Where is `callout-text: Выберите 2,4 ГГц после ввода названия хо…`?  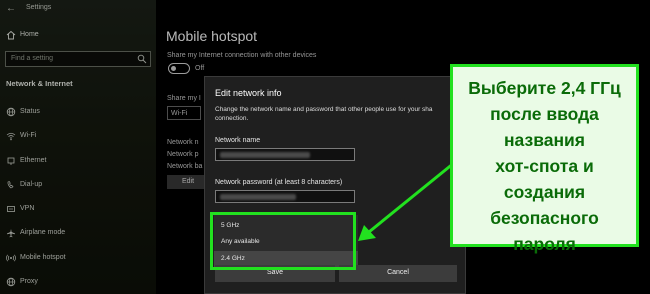 callout-text: Выберите 2,4 ГГц после ввода названия хо… is located at coordinates (544, 166).